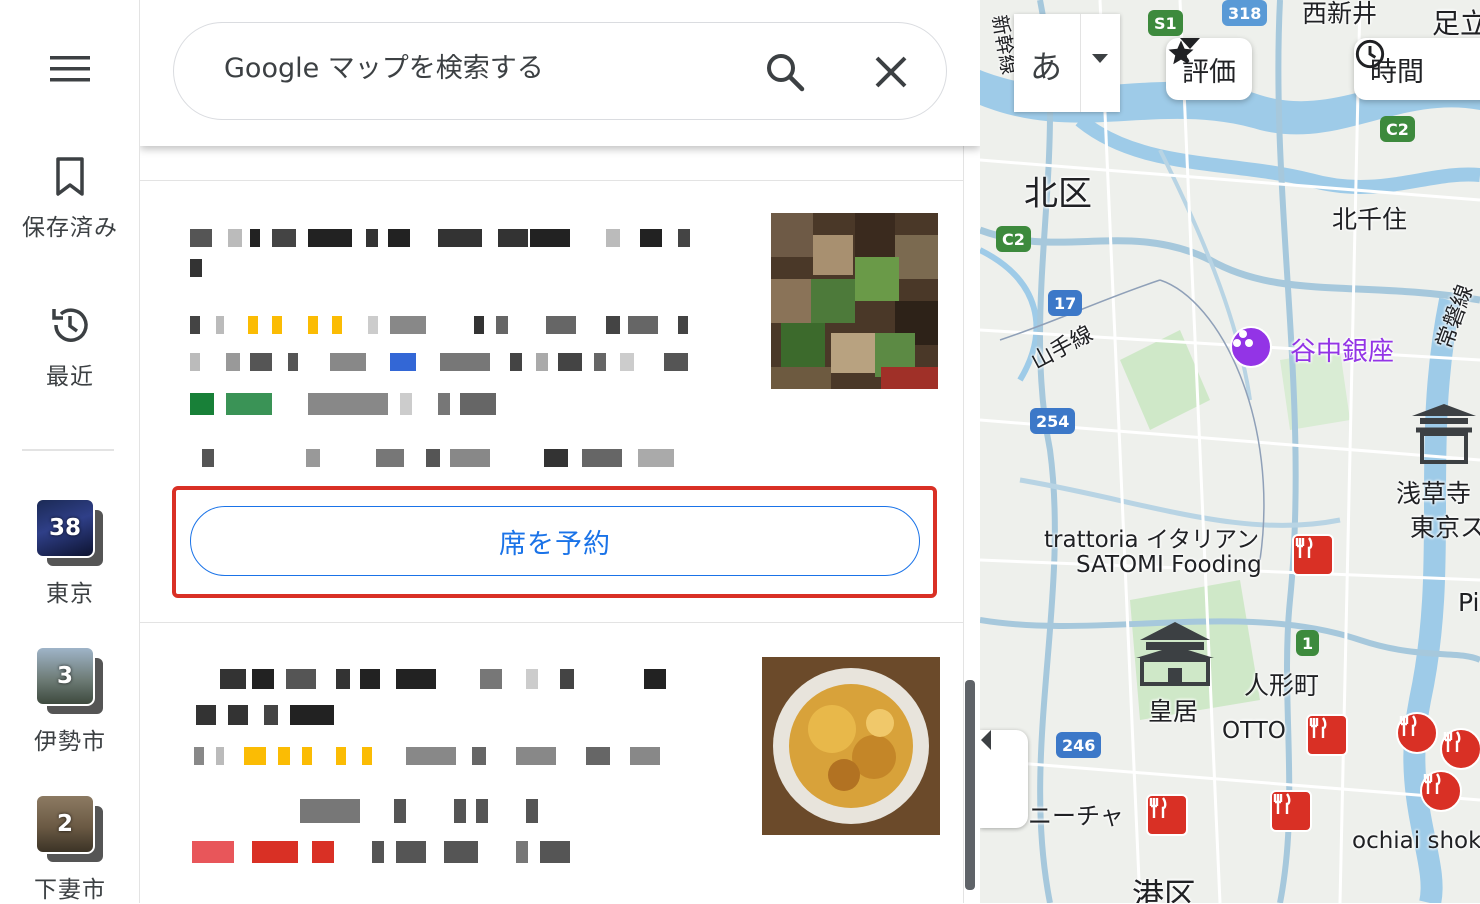  I want to click on place-label: 東京, so click(70, 594).